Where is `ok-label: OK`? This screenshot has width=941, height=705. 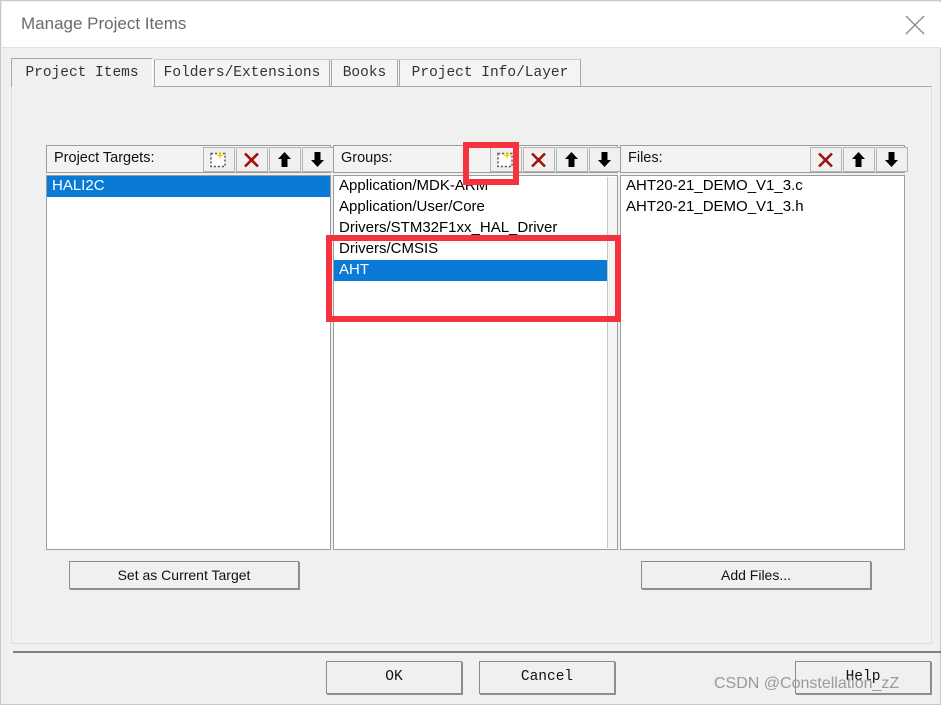 ok-label: OK is located at coordinates (394, 677).